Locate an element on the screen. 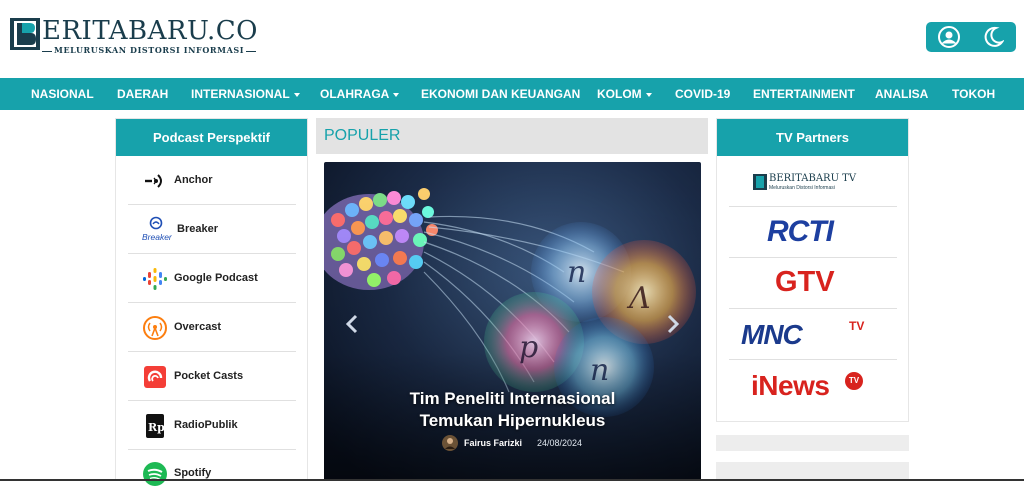  partner-name: MNC is located at coordinates (772, 334).